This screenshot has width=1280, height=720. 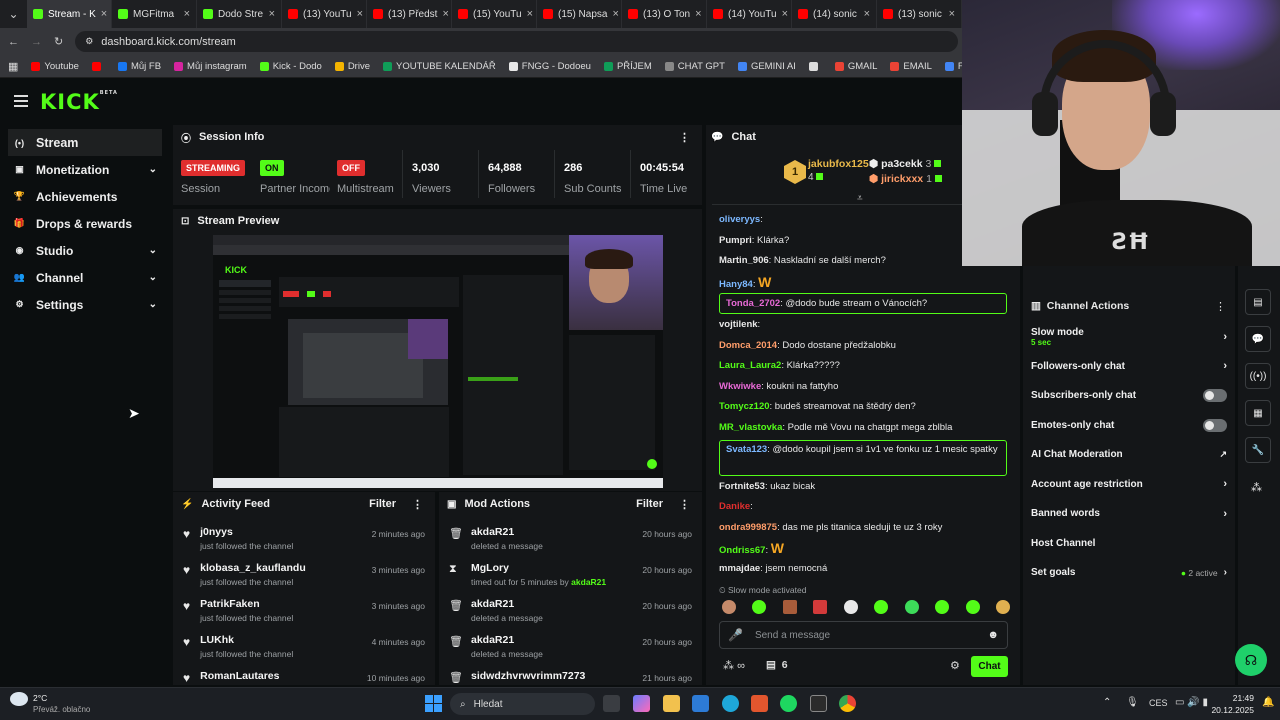 I want to click on chat-username: Fortnite53, so click(x=742, y=486).